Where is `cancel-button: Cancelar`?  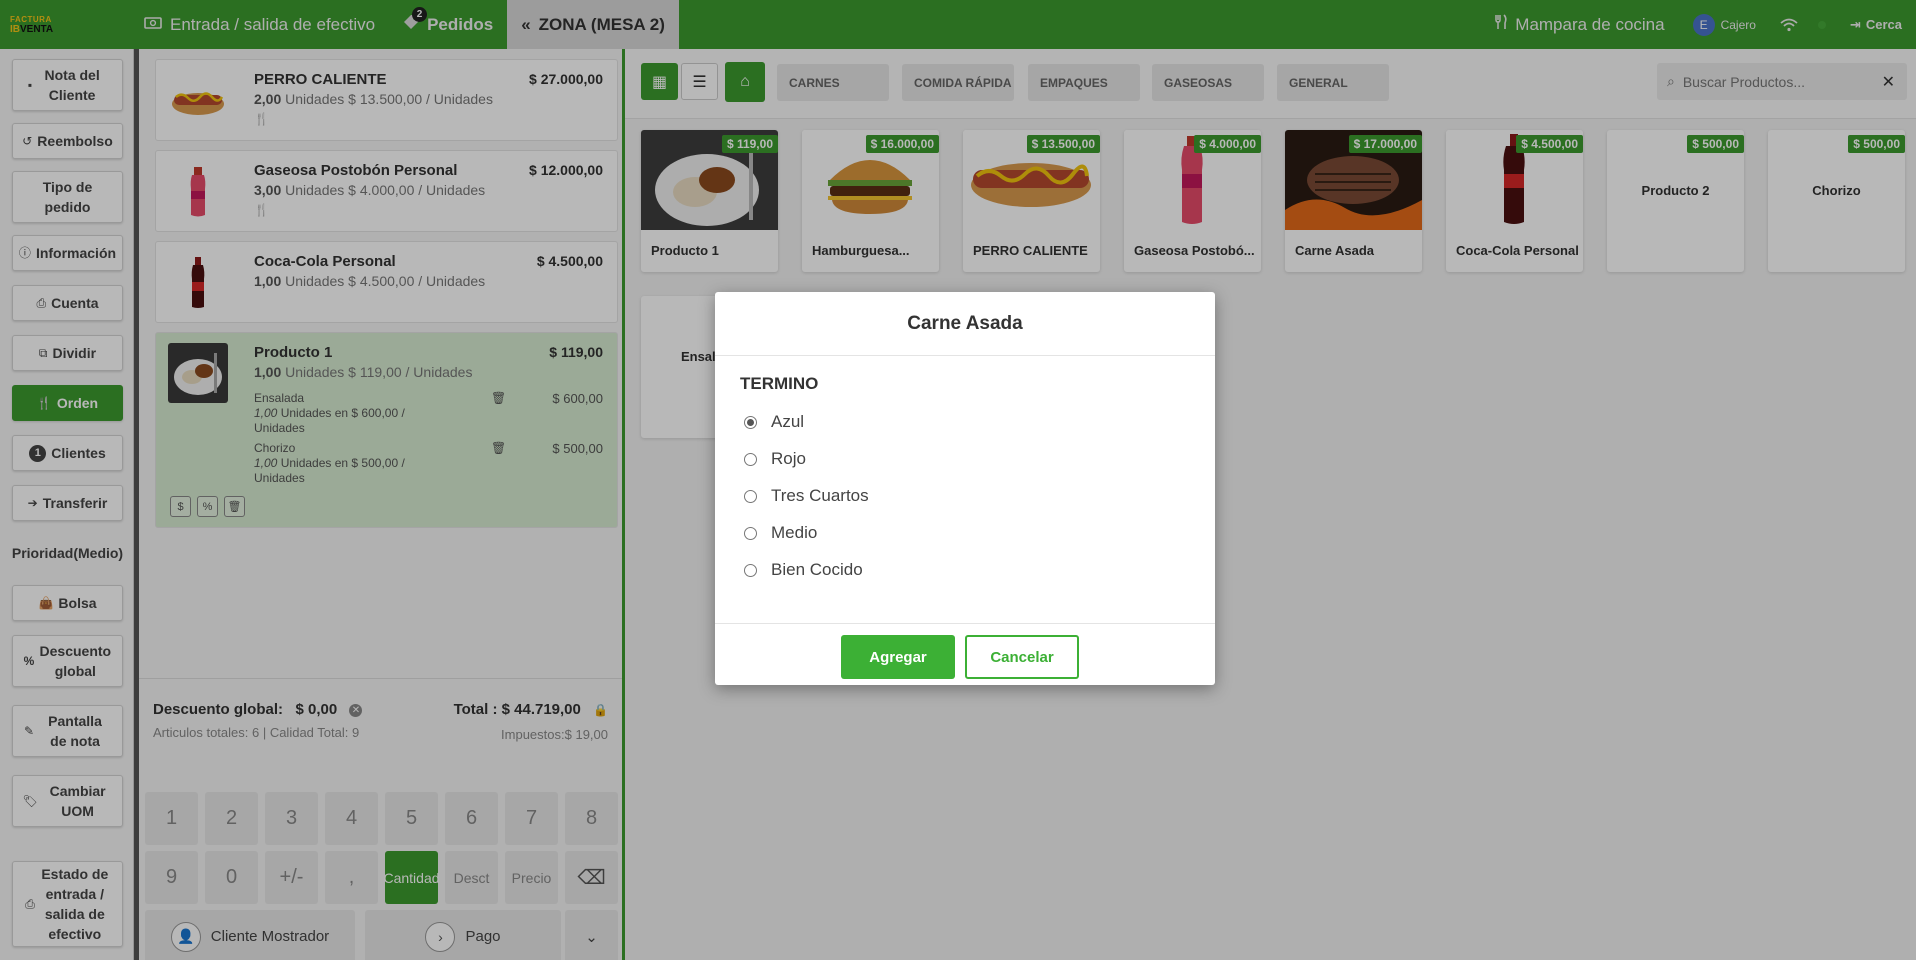 cancel-button: Cancelar is located at coordinates (1022, 657).